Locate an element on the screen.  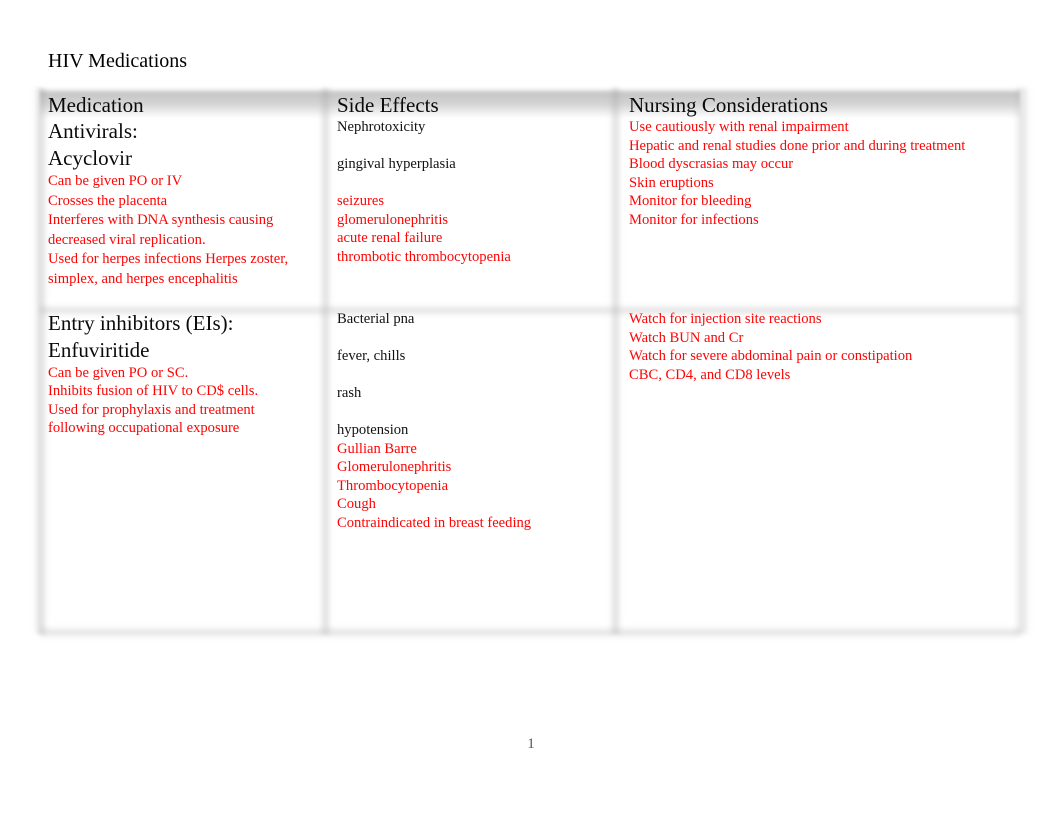
page-number: 1 is located at coordinates (531, 744).